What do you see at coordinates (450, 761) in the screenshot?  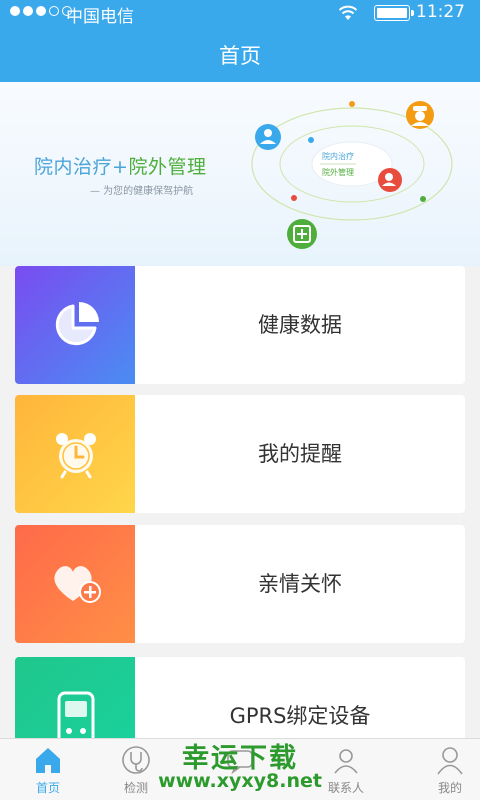 I see `person-icon` at bounding box center [450, 761].